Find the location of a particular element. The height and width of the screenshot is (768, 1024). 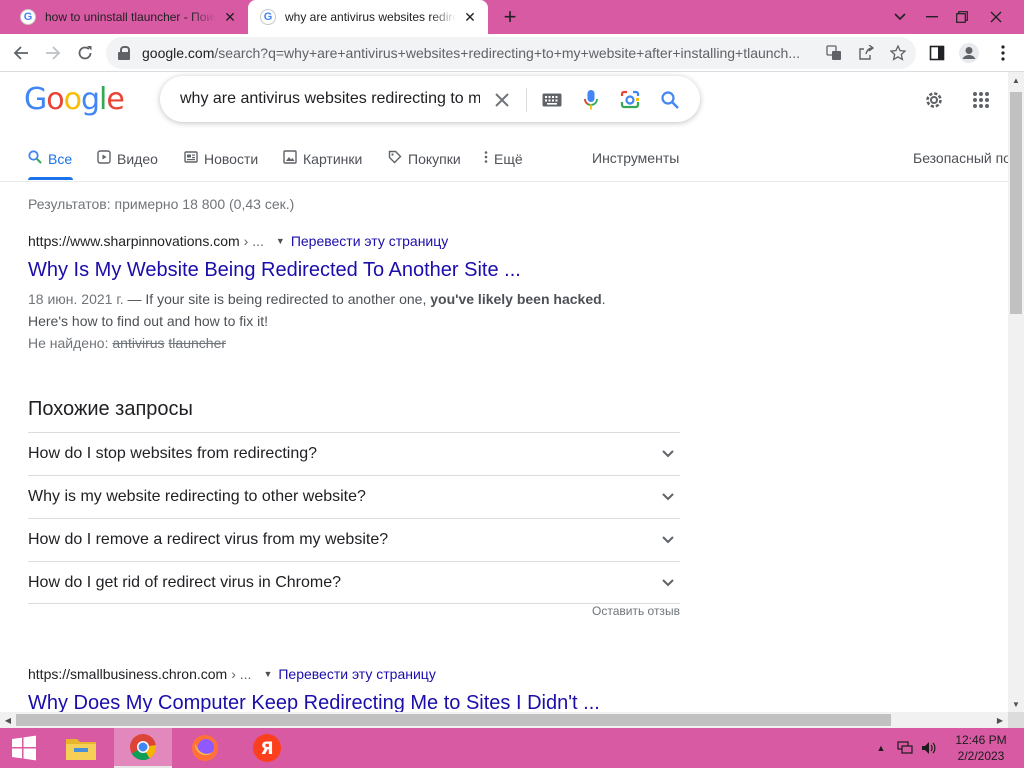

new-tab-button: + is located at coordinates (510, 16).